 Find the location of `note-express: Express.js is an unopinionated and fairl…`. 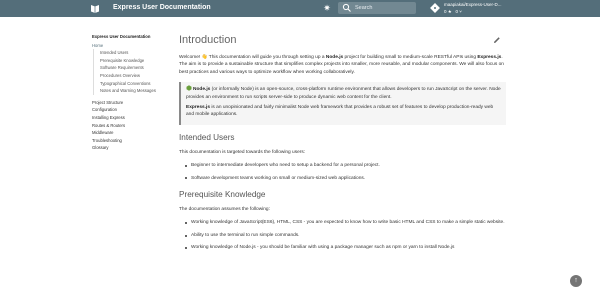

note-express: Express.js is an unopinionated and fairl… is located at coordinates (343, 111).